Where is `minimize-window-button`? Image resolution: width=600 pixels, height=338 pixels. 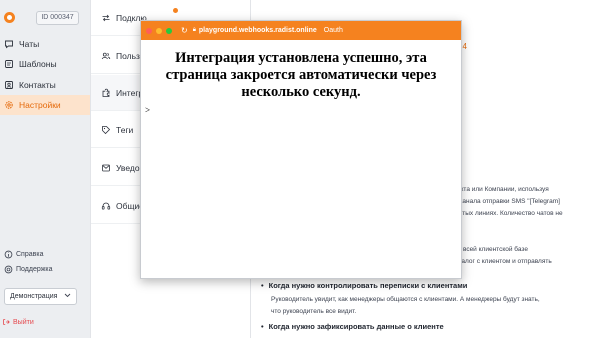 minimize-window-button is located at coordinates (159, 30).